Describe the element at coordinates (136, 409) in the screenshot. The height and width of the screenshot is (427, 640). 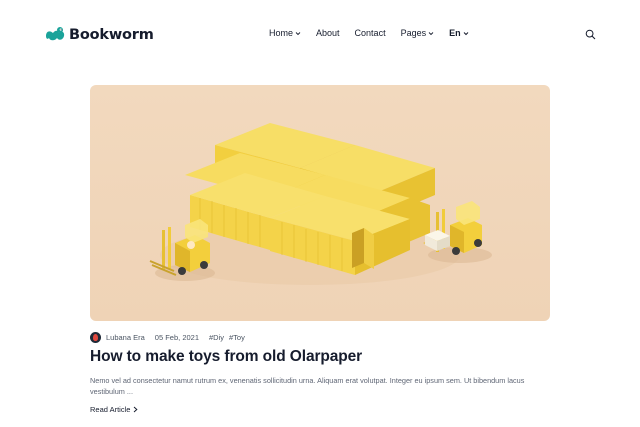
I see `chevron-right-icon` at that location.